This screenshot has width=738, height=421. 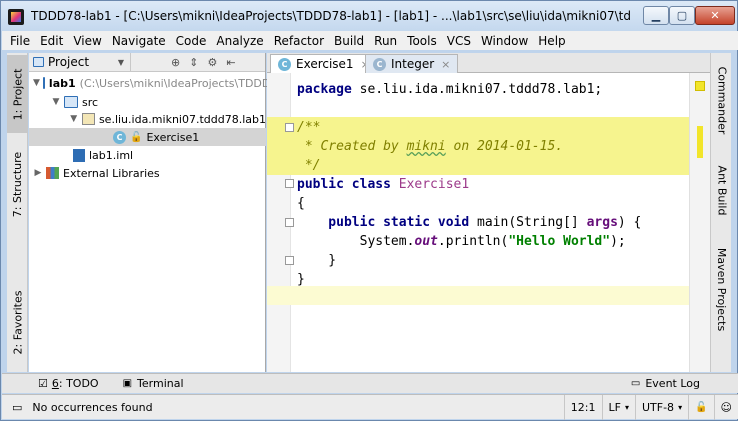 I want to click on menu-file: File, so click(x=20, y=41).